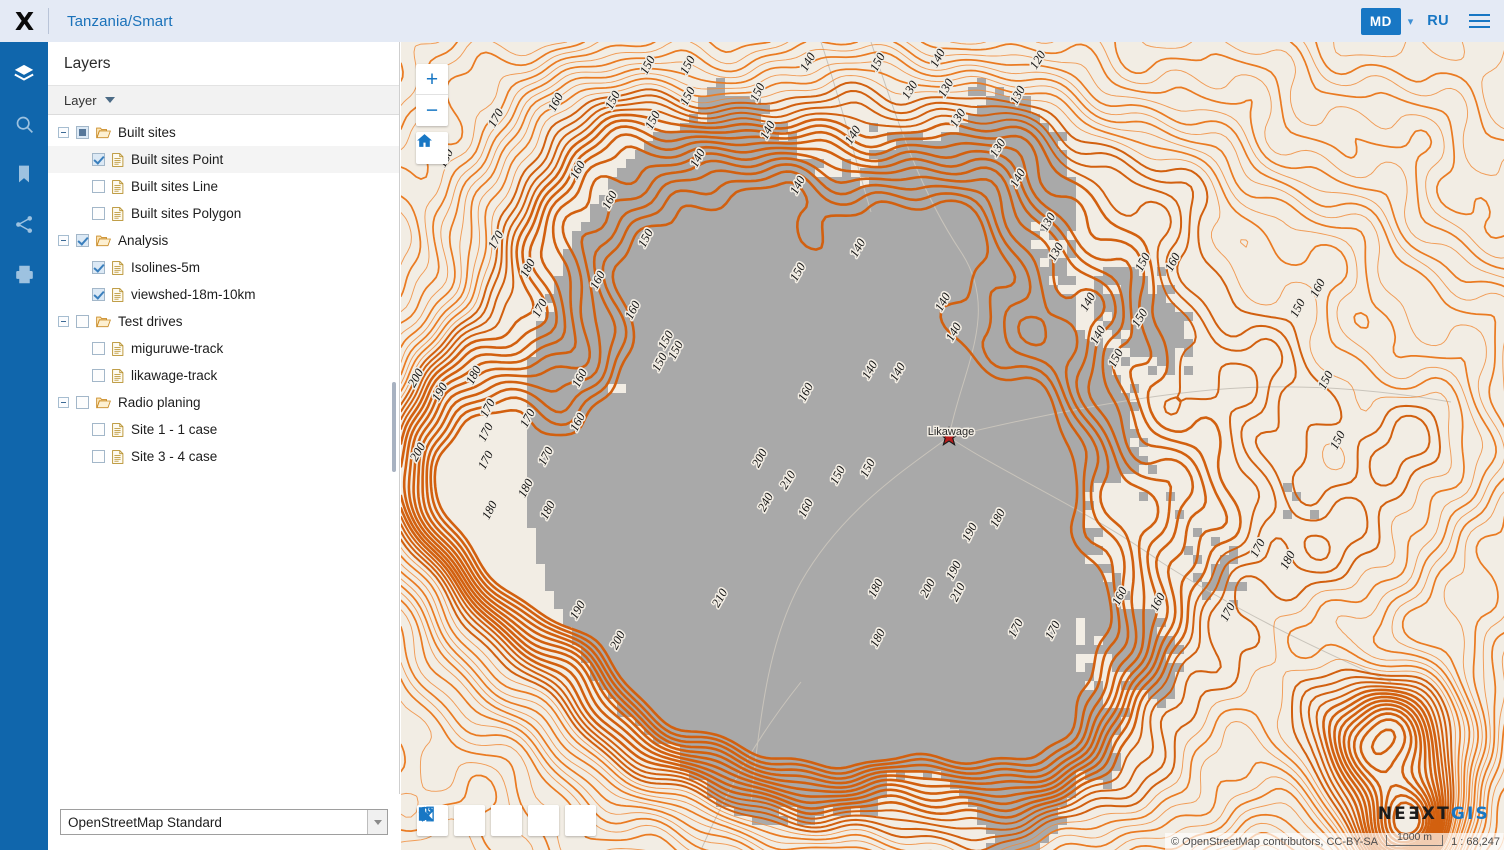 This screenshot has width=1504, height=850. Describe the element at coordinates (145, 822) in the screenshot. I see `basemap-selected-label: OpenStreetMap Standard` at that location.